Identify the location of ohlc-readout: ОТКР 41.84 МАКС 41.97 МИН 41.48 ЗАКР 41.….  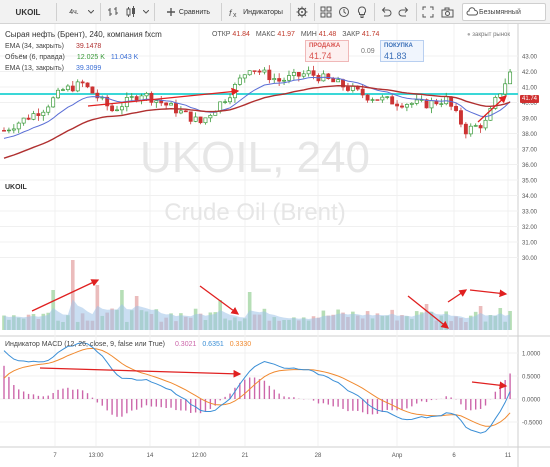
(297, 34).